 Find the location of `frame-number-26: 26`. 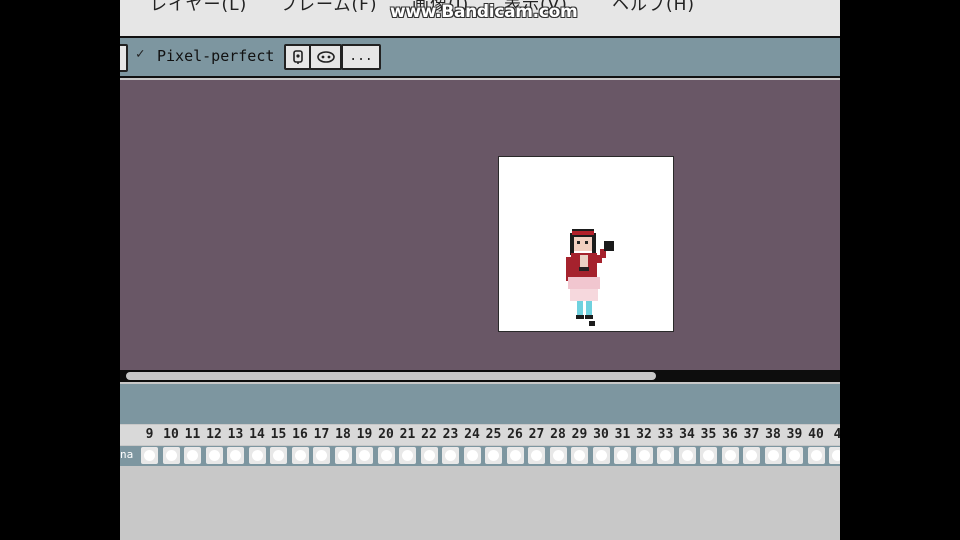

frame-number-26: 26 is located at coordinates (515, 435).